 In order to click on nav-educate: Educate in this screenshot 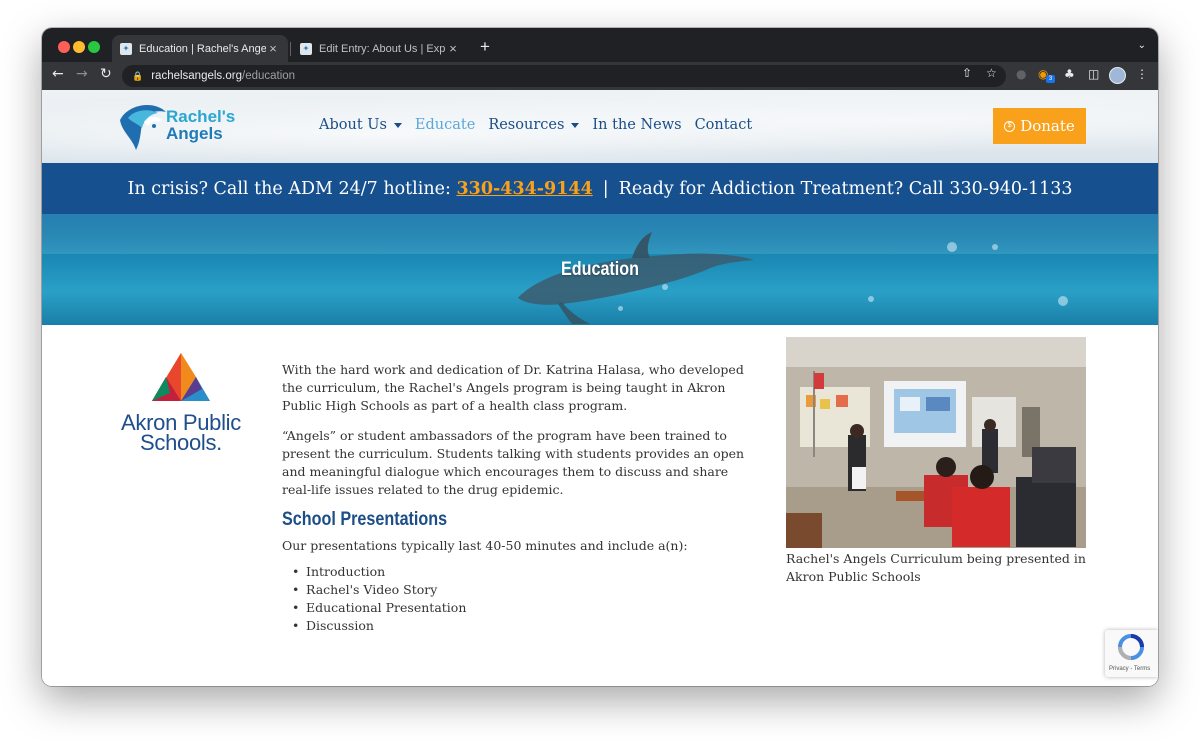, I will do `click(445, 125)`.